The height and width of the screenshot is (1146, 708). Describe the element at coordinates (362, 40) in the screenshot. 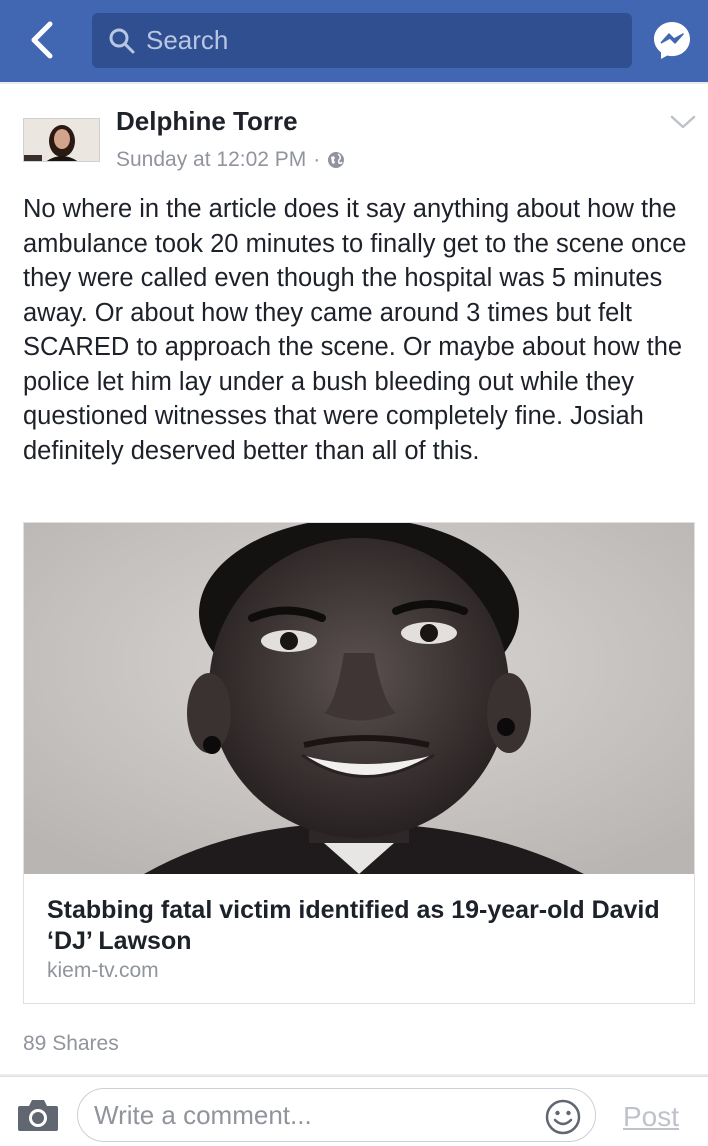

I see `search-input: Search` at that location.